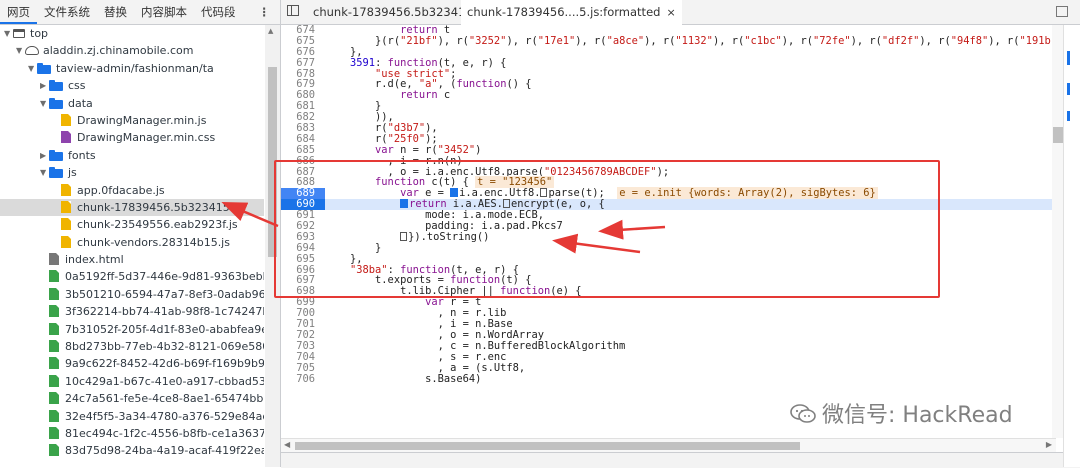 The image size is (1080, 468). Describe the element at coordinates (287, 444) in the screenshot. I see `scroll-left-icon: ◀` at that location.